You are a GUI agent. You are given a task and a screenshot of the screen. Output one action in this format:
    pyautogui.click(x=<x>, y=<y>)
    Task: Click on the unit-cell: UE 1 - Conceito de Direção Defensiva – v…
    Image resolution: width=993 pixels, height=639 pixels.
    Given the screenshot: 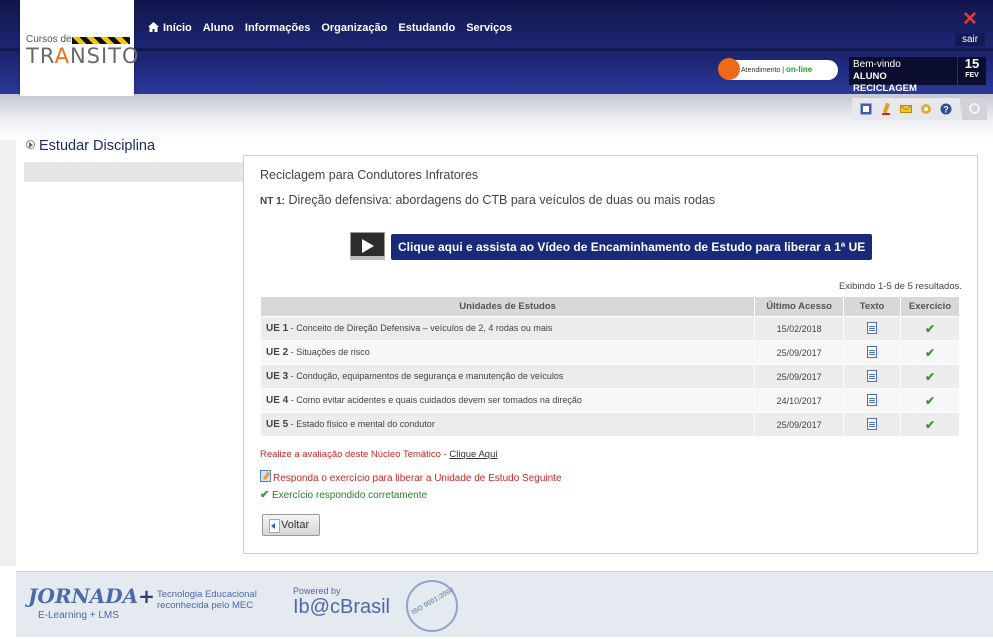 What is the action you would take?
    pyautogui.click(x=507, y=328)
    